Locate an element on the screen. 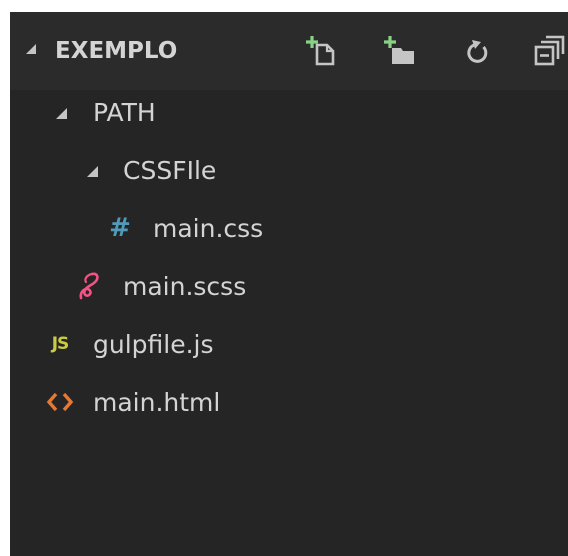  collapse-all-icon is located at coordinates (549, 50).